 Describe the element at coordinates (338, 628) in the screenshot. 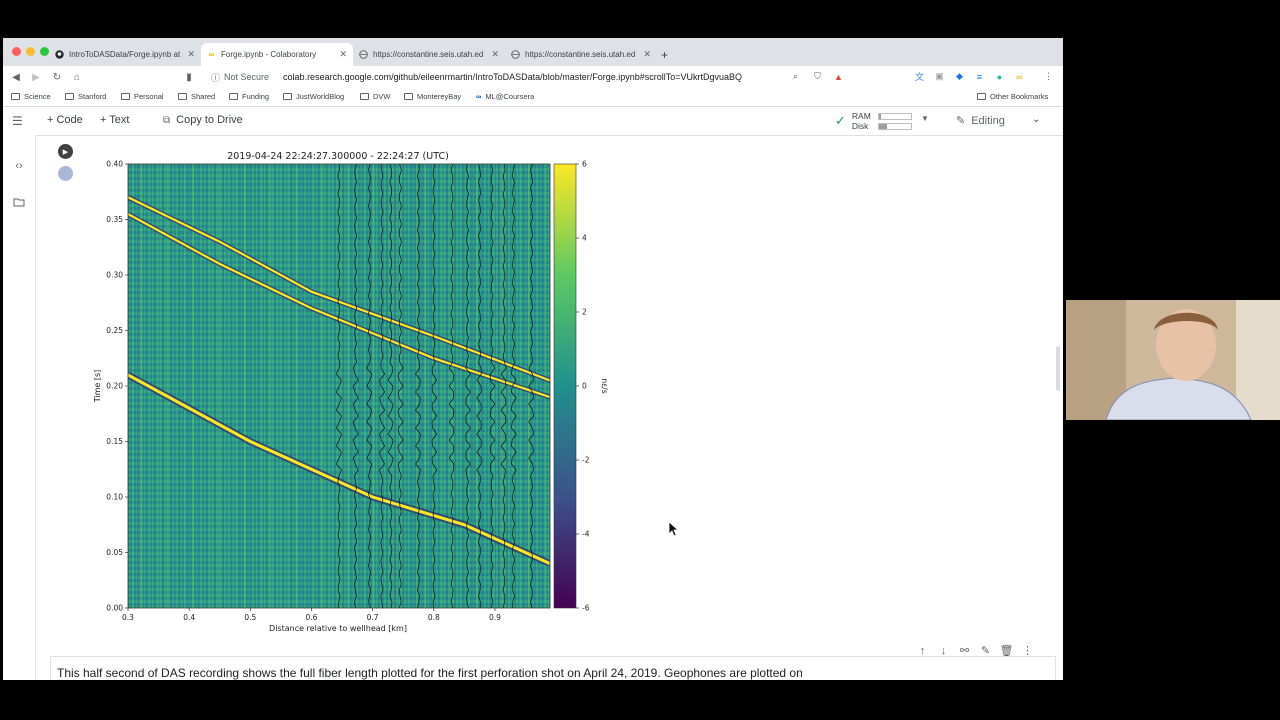

I see `x-axis-label: Distance relative to wellhead [km]` at that location.